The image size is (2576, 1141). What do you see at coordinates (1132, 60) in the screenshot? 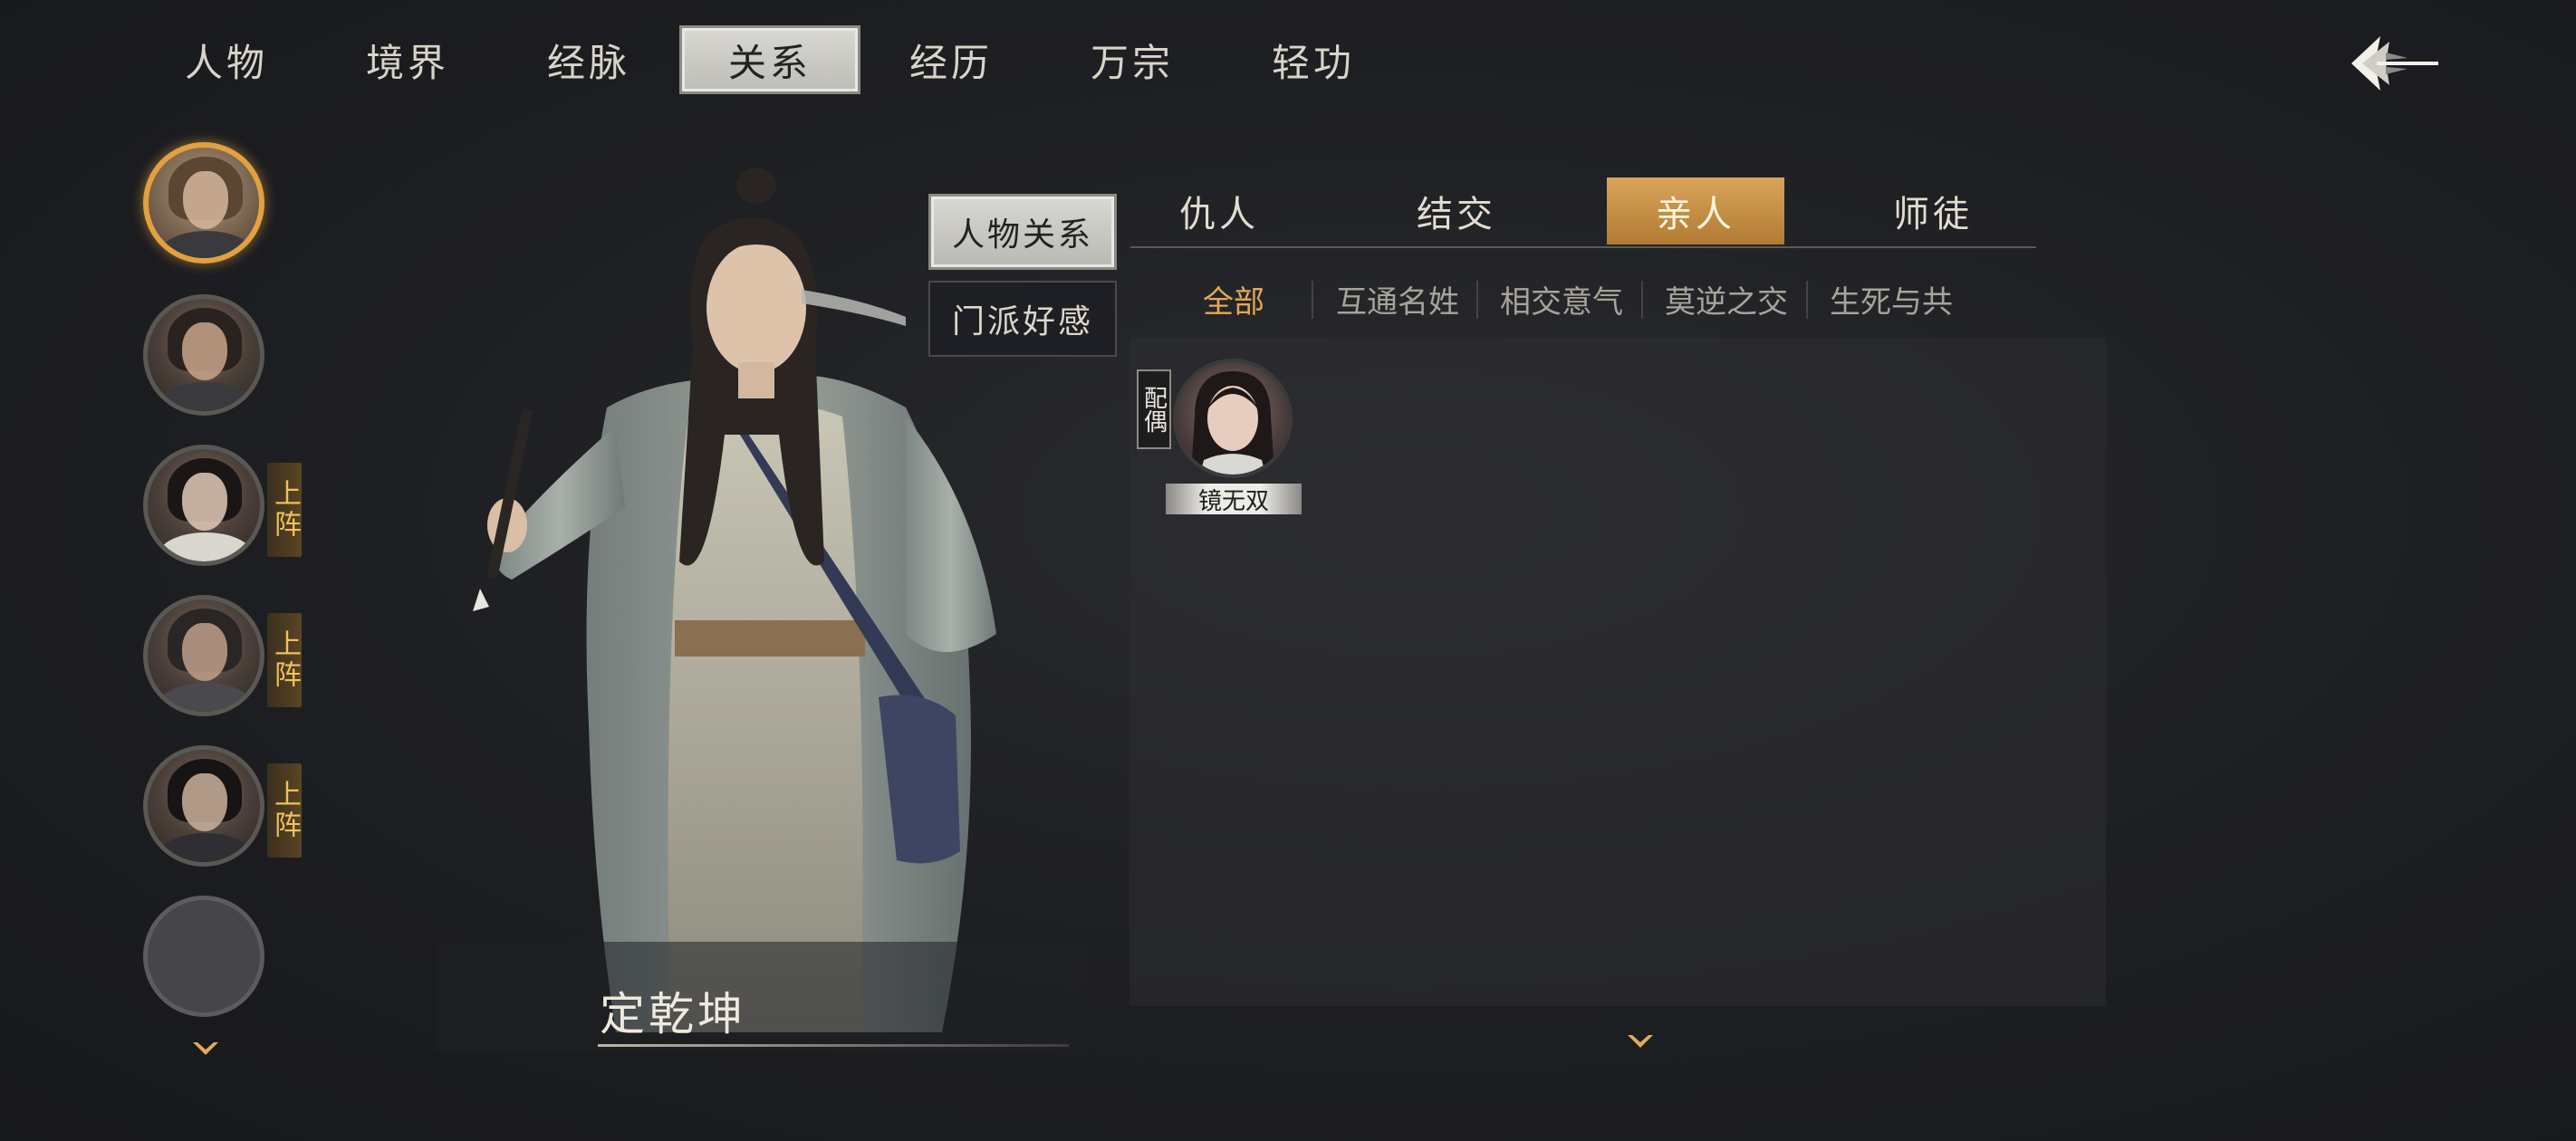
I see `tab-sects: 万宗` at bounding box center [1132, 60].